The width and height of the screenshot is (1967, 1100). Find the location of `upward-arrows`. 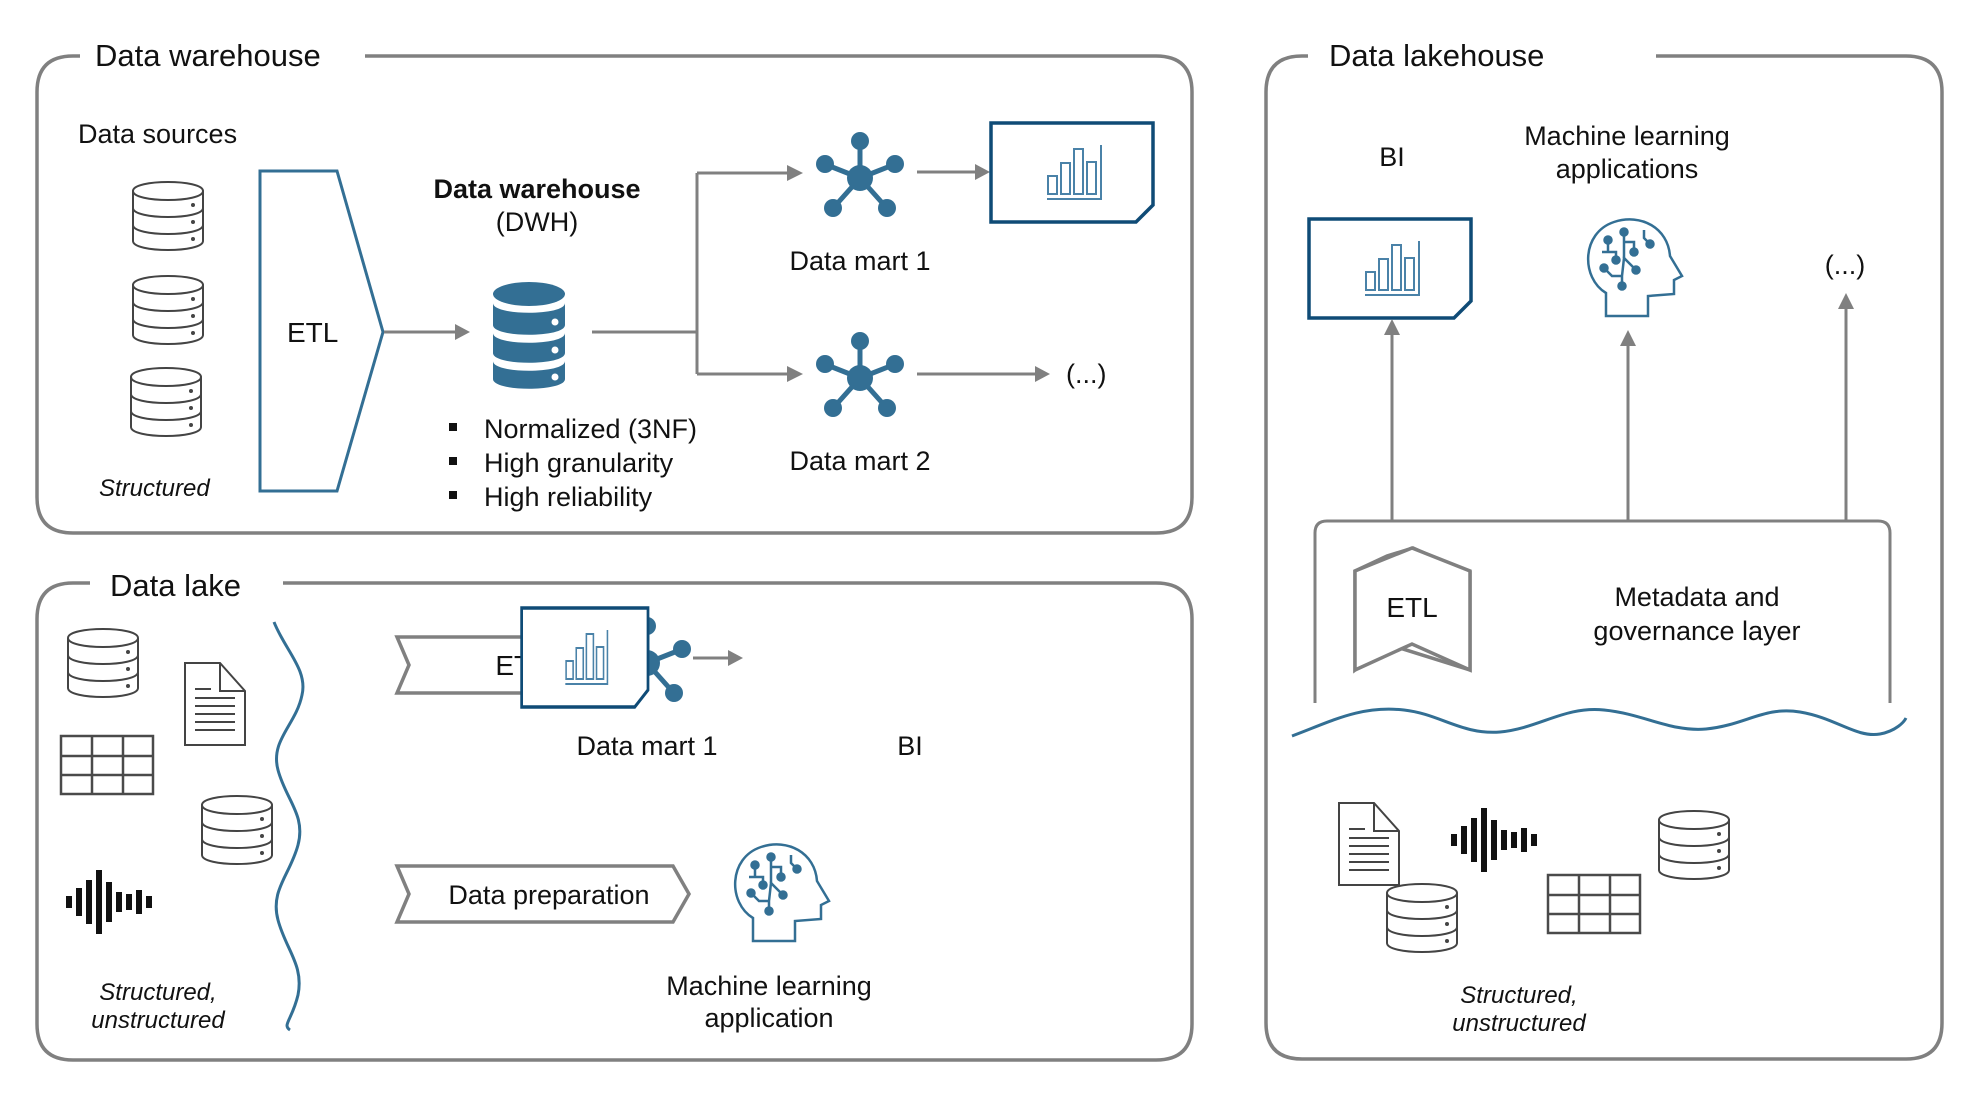

upward-arrows is located at coordinates (1619, 414).